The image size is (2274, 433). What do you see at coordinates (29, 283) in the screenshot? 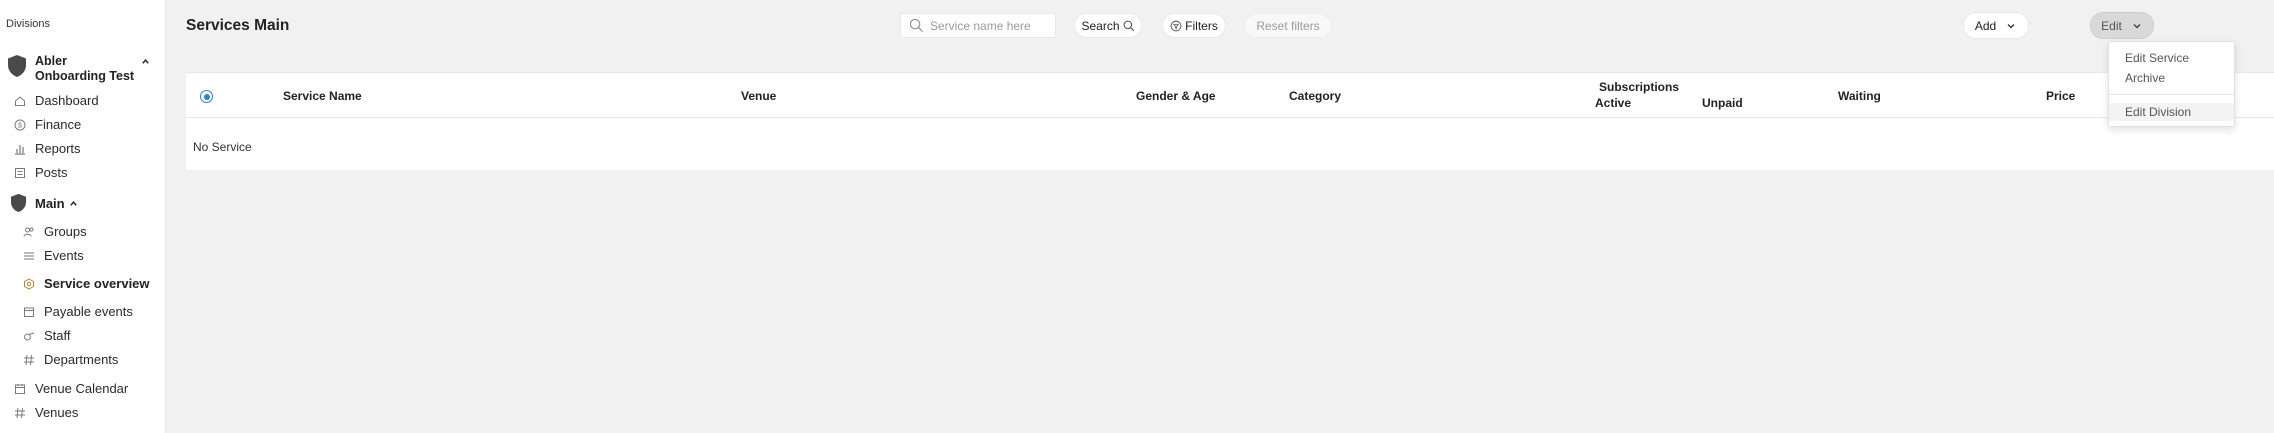
I see `hexagon-gear-icon` at bounding box center [29, 283].